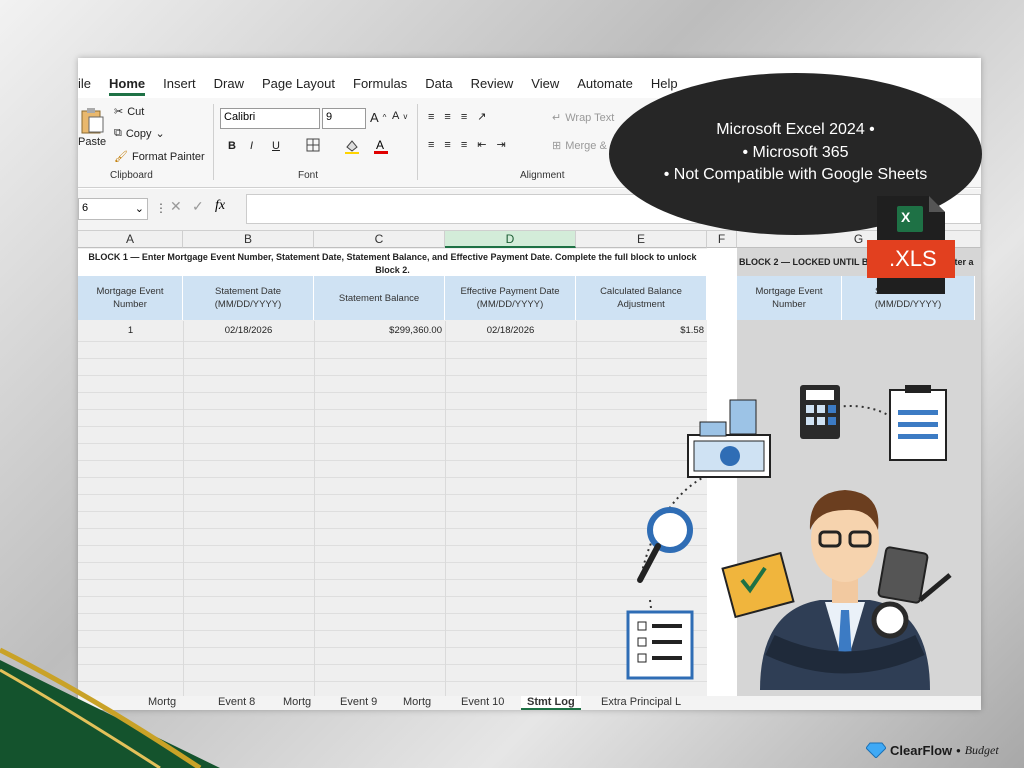  Describe the element at coordinates (417, 702) in the screenshot. I see `sheet-tab-mortgage-event-10-start: Mortg` at that location.